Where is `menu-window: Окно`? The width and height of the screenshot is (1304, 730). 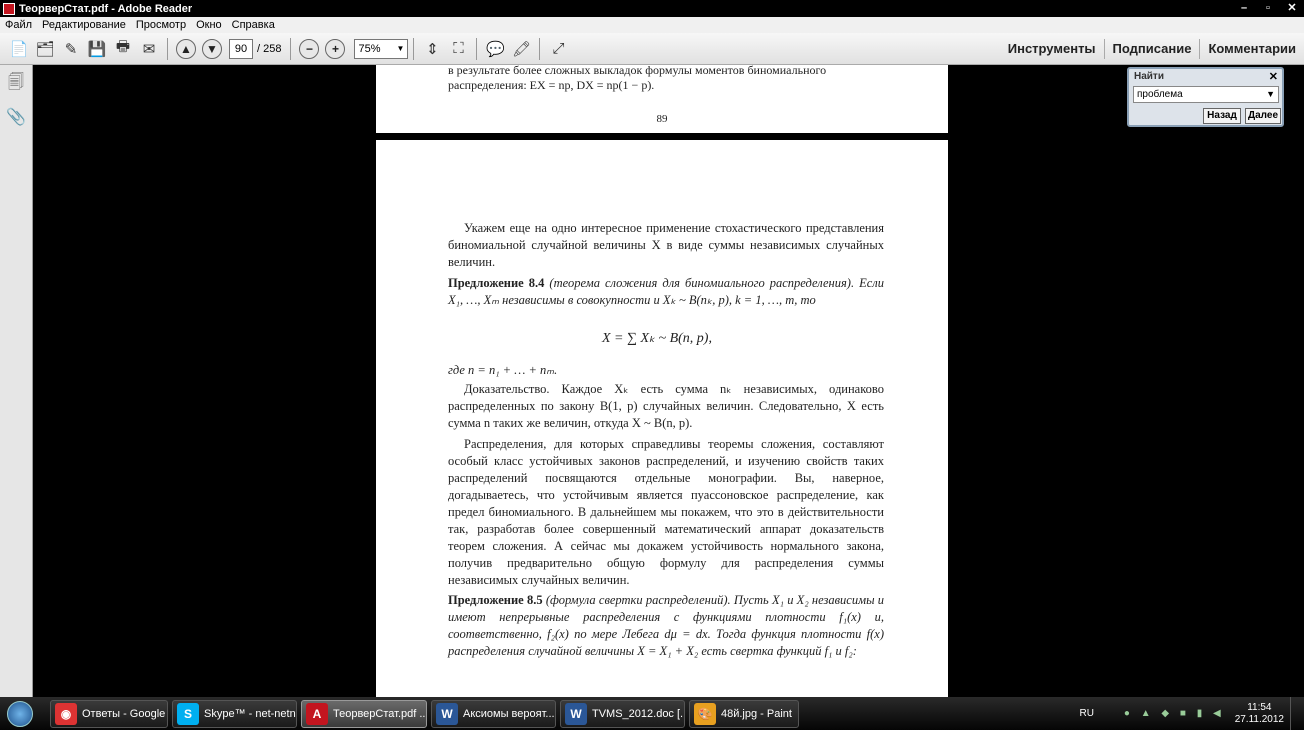
menu-window: Окно is located at coordinates (209, 25).